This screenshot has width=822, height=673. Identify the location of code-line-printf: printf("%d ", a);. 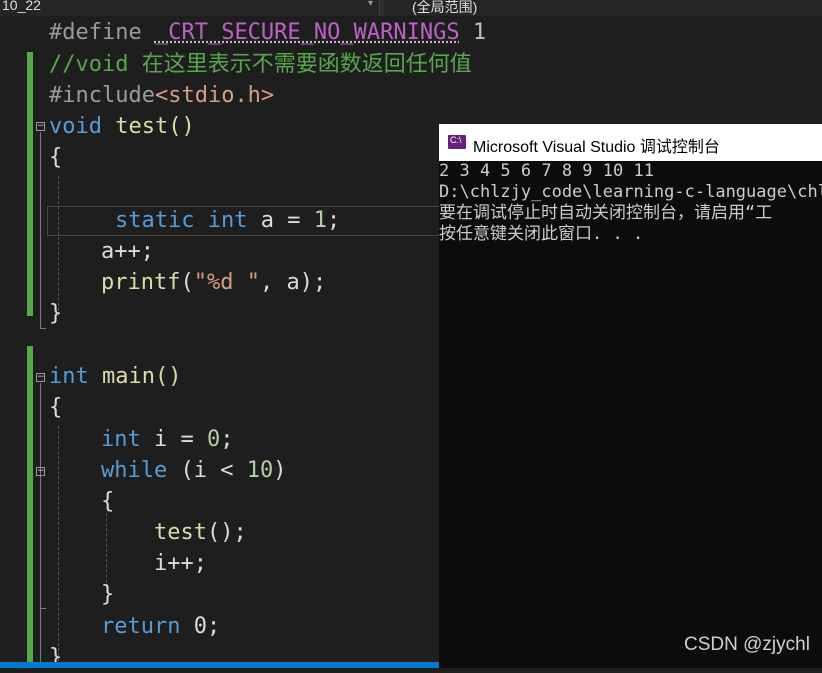
(213, 283).